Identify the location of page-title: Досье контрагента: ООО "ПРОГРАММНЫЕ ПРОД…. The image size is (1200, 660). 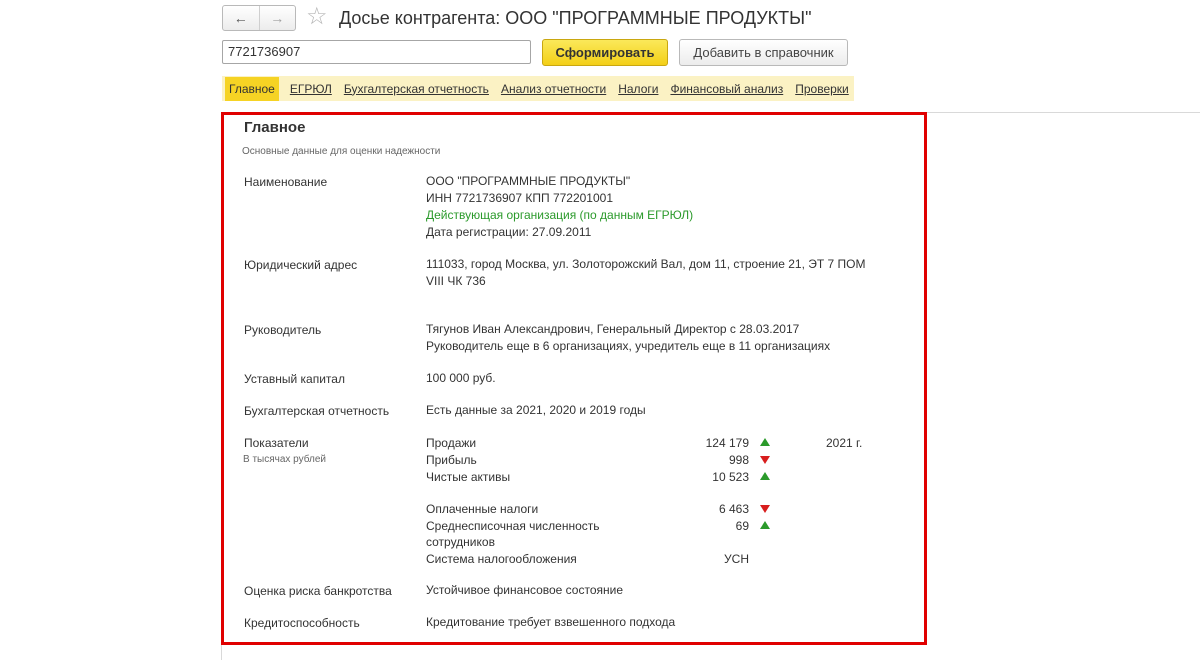
(575, 18).